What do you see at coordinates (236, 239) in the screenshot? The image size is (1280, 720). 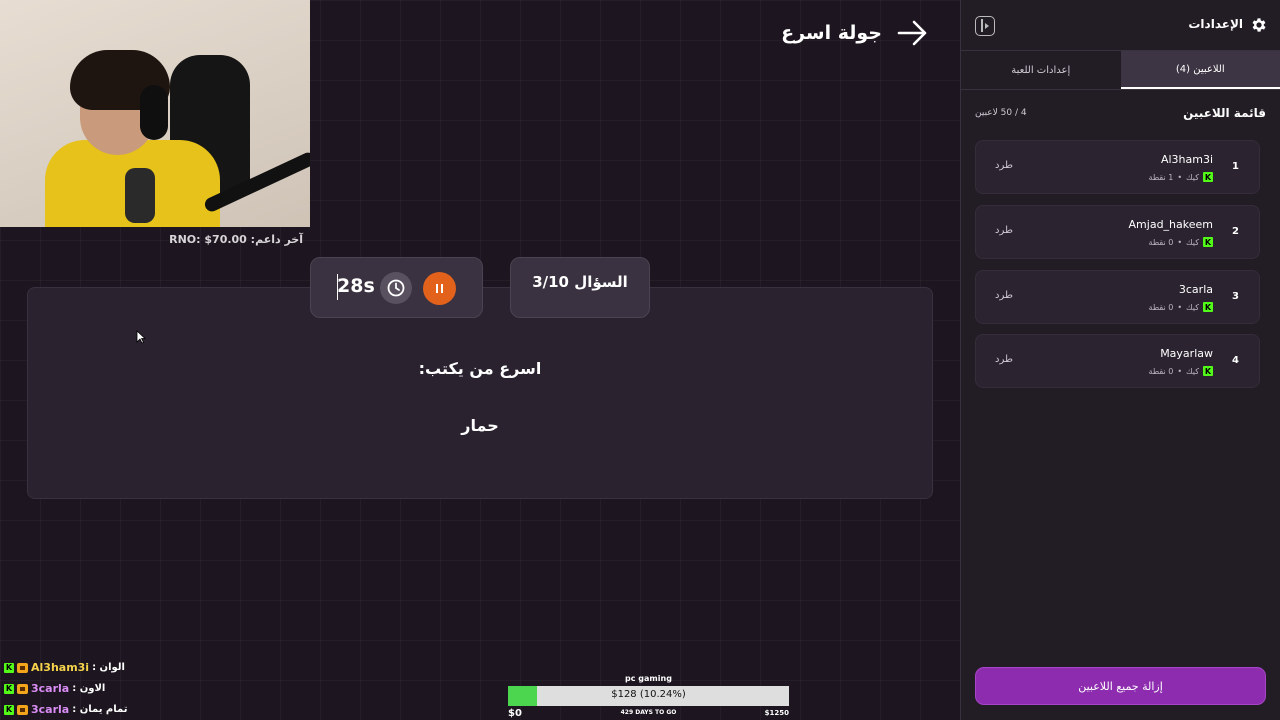 I see `last-donor: آخر داعم: RNO: $70.00` at bounding box center [236, 239].